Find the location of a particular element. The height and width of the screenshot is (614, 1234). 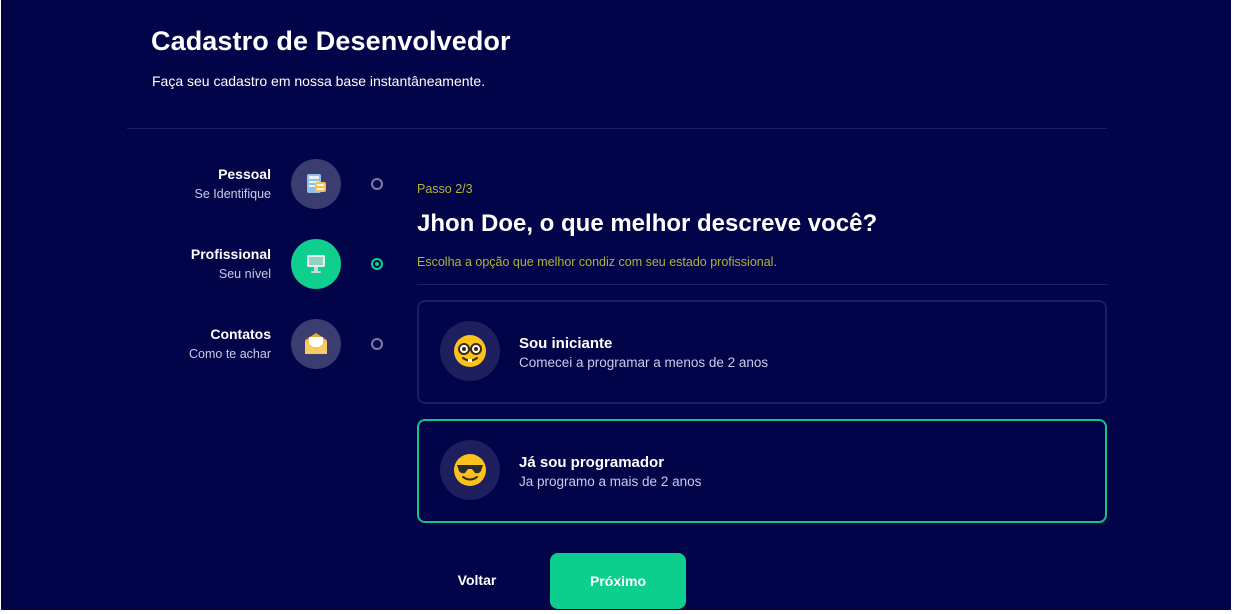

envelope-icon is located at coordinates (316, 344).